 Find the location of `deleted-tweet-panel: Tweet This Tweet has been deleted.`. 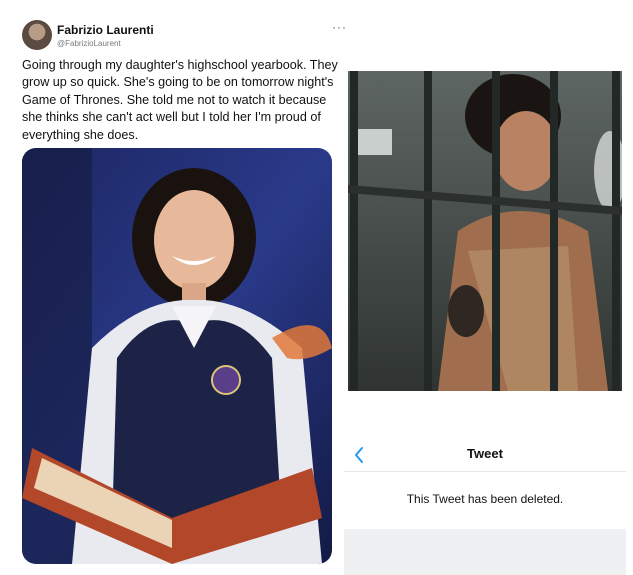

deleted-tweet-panel: Tweet This Tweet has been deleted. is located at coordinates (485, 506).